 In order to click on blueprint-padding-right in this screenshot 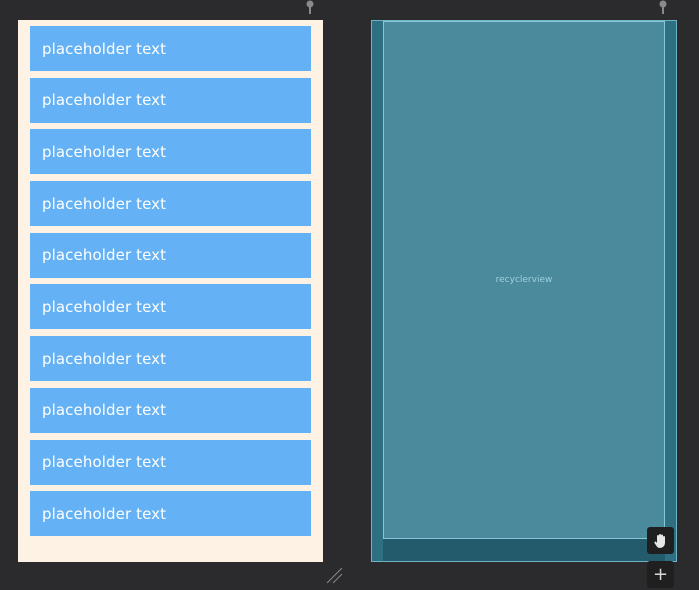, I will do `click(670, 291)`.